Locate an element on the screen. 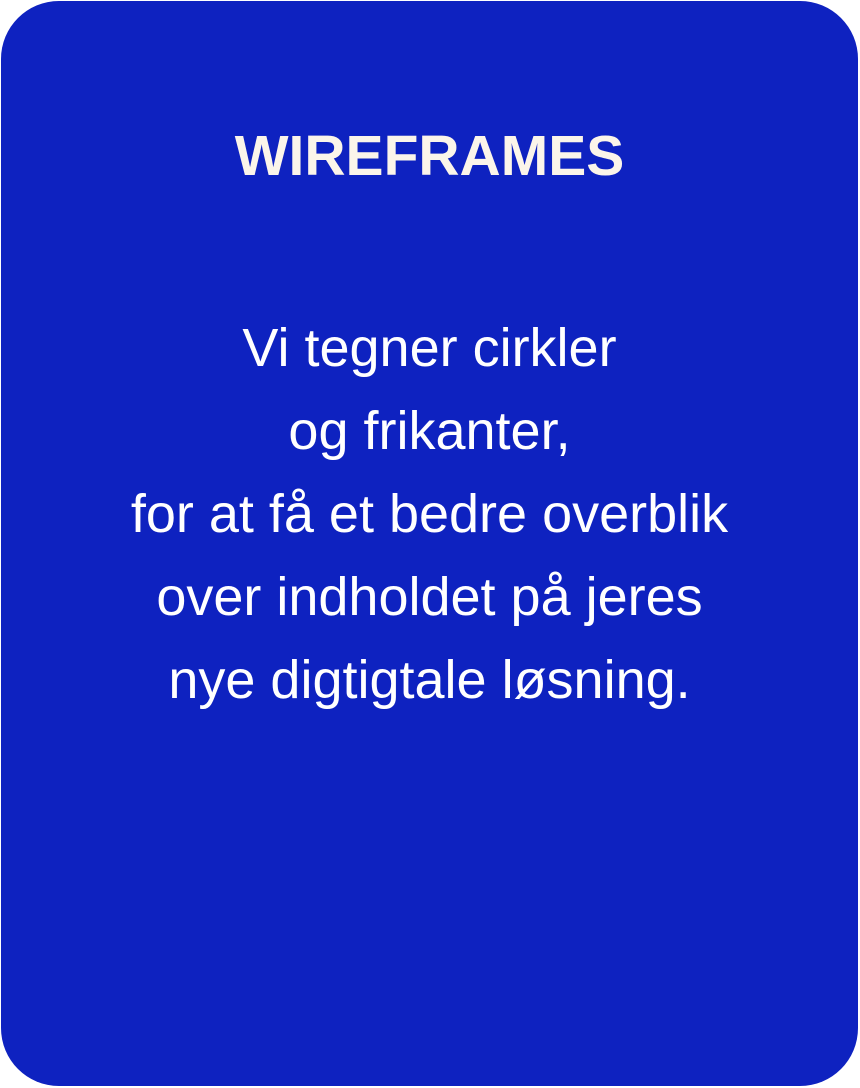 This screenshot has width=860, height=1088. description-line-3: for at få et bedre overblik is located at coordinates (429, 514).